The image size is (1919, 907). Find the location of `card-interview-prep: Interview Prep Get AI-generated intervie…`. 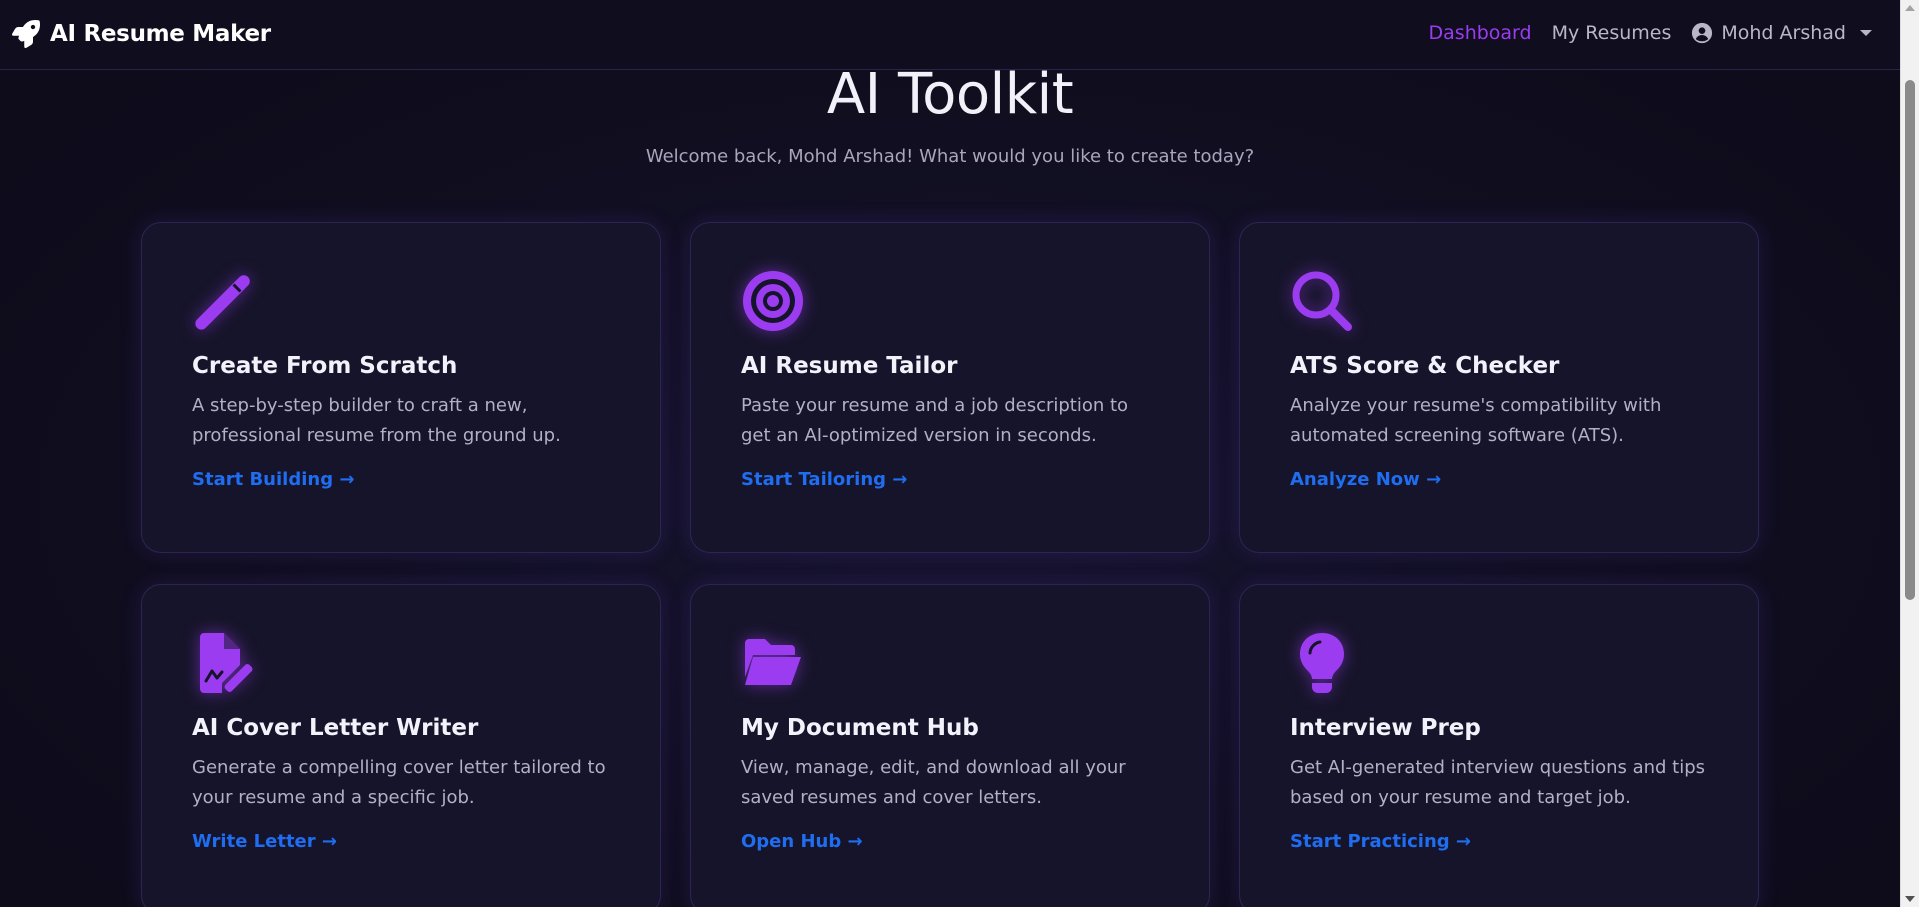

card-interview-prep: Interview Prep Get AI-generated intervie… is located at coordinates (1499, 745).